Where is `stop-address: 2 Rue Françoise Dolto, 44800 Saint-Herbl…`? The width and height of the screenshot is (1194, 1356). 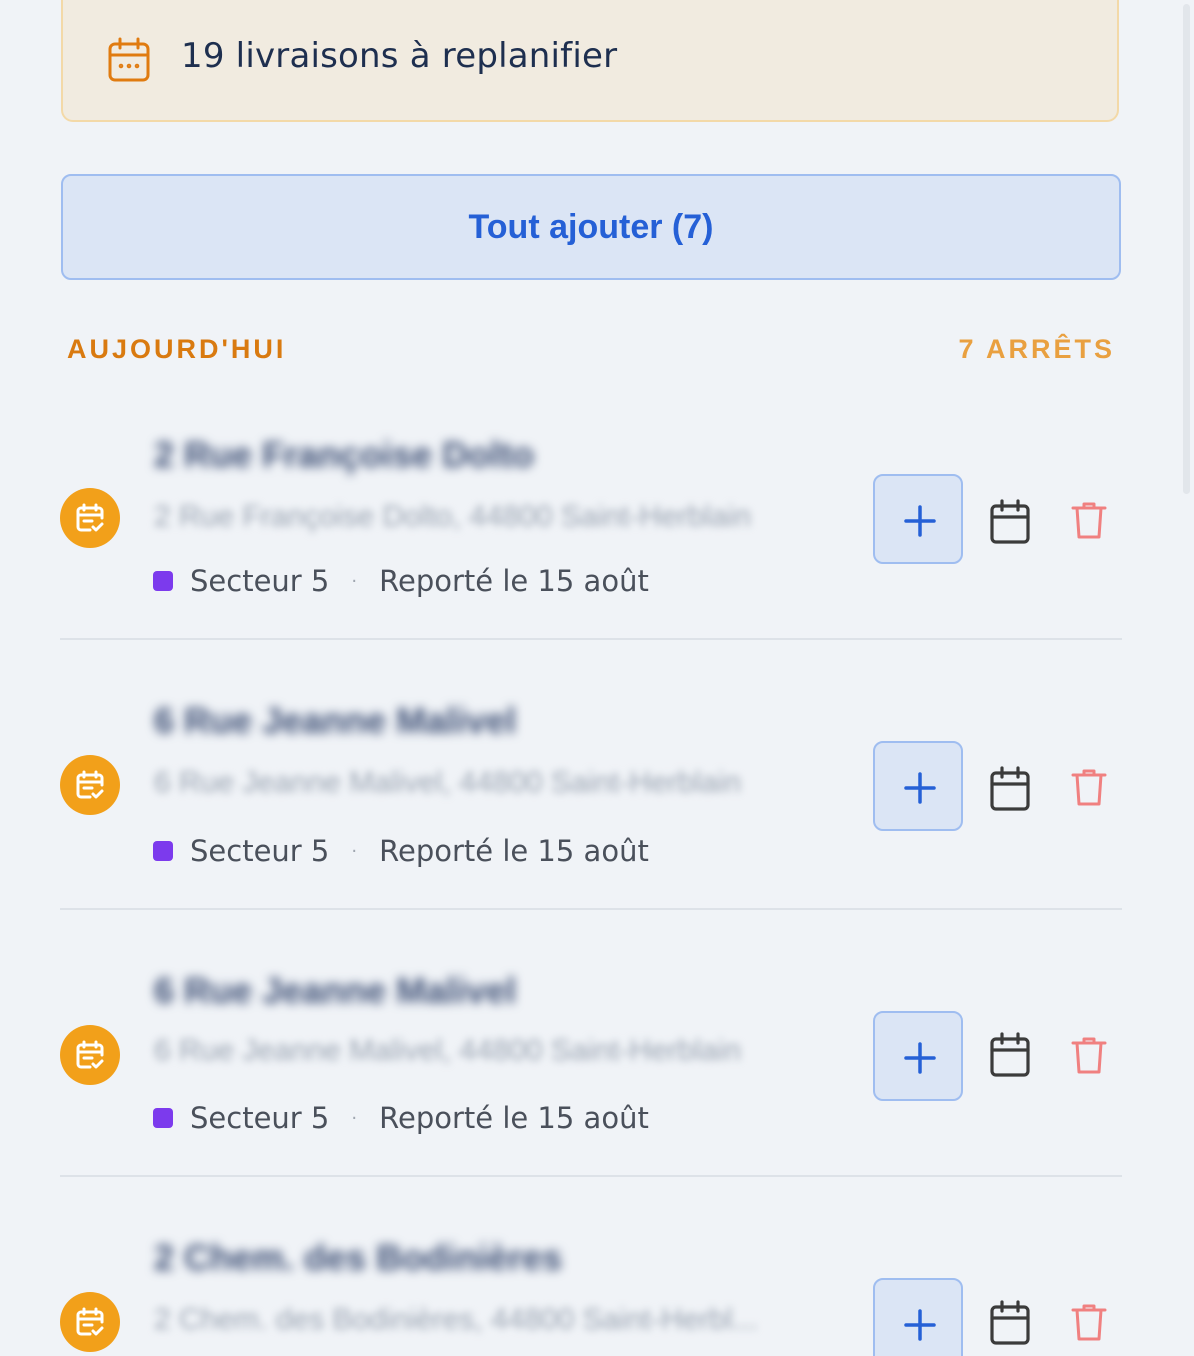
stop-address: 2 Rue Françoise Dolto, 44800 Saint-Herbl… is located at coordinates (452, 516).